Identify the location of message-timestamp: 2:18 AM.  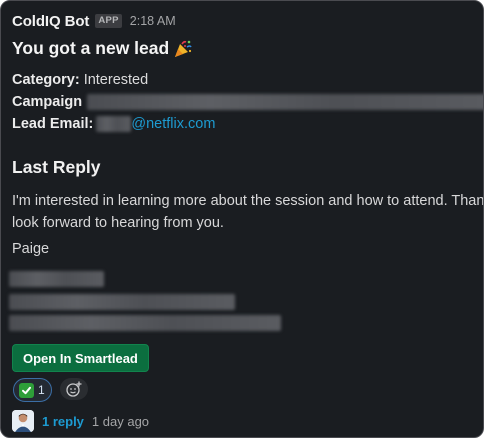
(153, 21).